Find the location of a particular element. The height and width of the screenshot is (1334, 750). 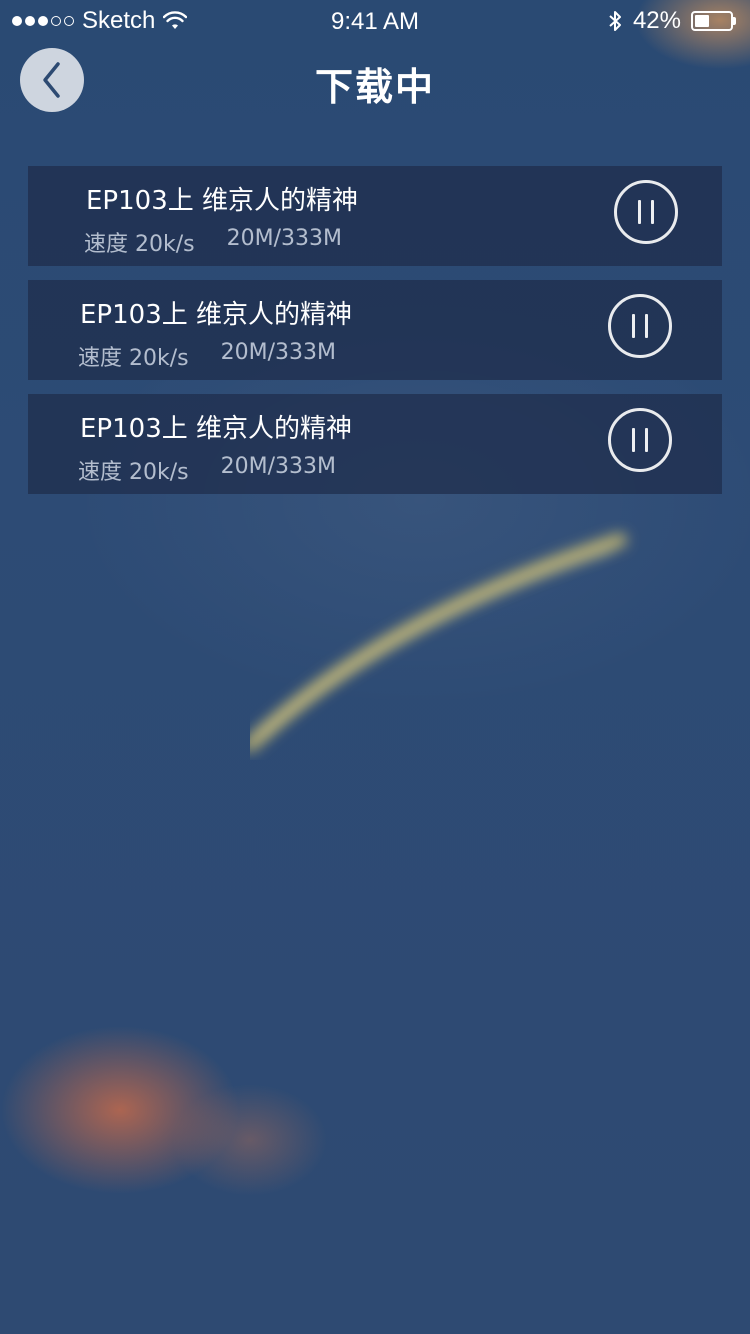

status-bar-right: 42% is located at coordinates (671, 21).